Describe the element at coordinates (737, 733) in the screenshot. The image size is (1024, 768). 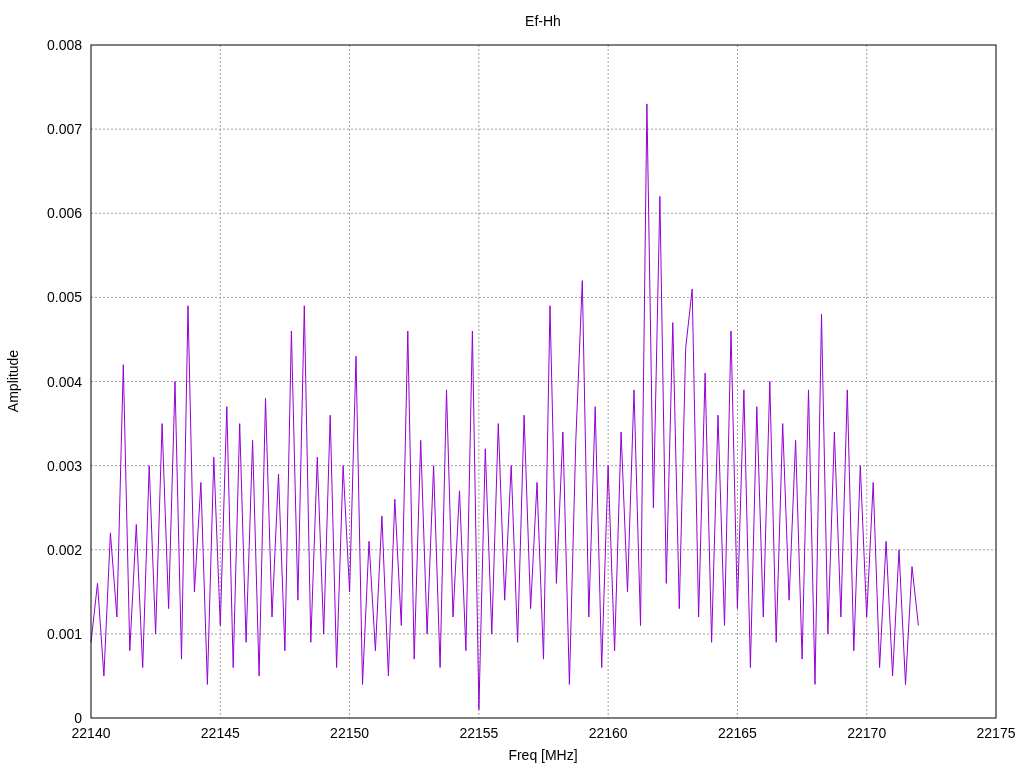
I see `tick-label: 22165` at that location.